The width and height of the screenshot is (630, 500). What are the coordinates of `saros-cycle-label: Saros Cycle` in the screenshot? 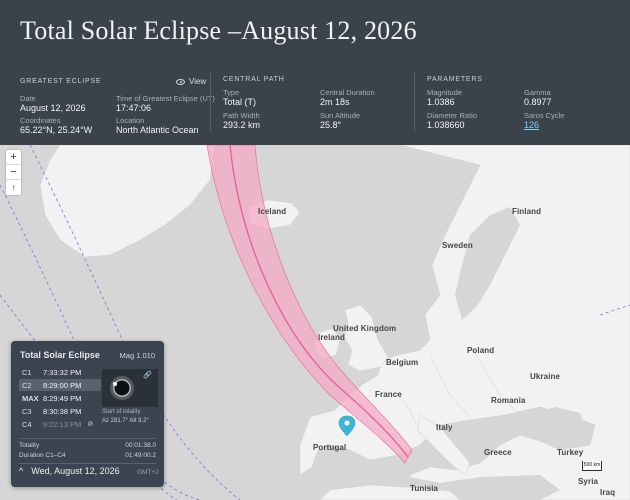 It's located at (544, 115).